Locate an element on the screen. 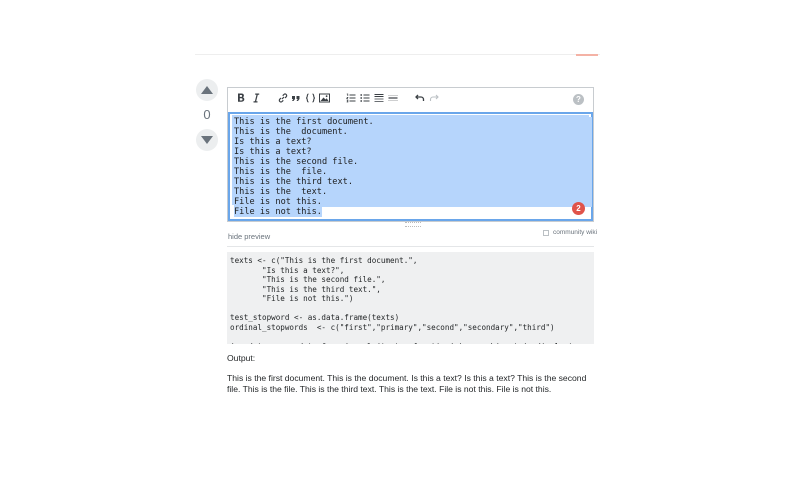 This screenshot has height=500, width=800. editor-toolbar: ? is located at coordinates (410, 100).